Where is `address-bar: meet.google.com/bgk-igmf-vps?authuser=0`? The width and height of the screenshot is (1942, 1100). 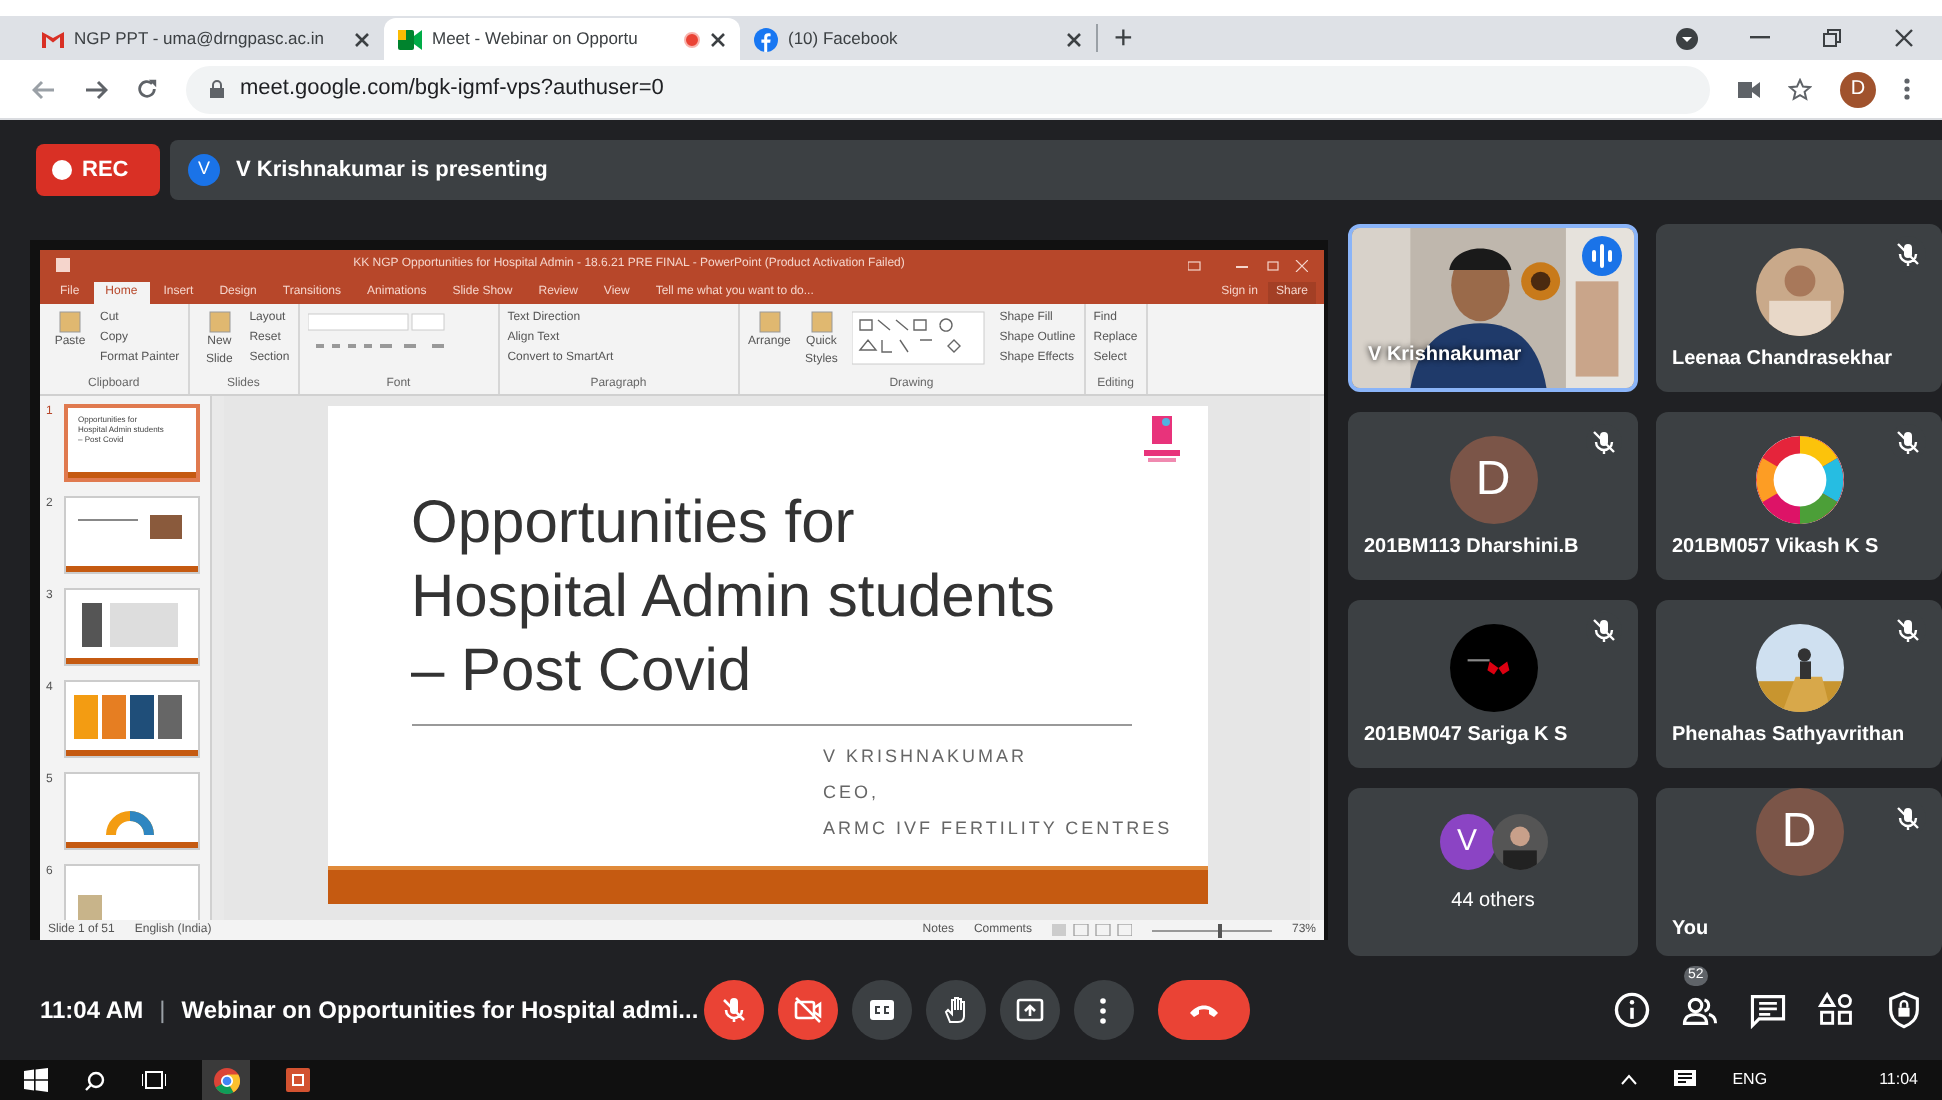 address-bar: meet.google.com/bgk-igmf-vps?authuser=0 is located at coordinates (948, 89).